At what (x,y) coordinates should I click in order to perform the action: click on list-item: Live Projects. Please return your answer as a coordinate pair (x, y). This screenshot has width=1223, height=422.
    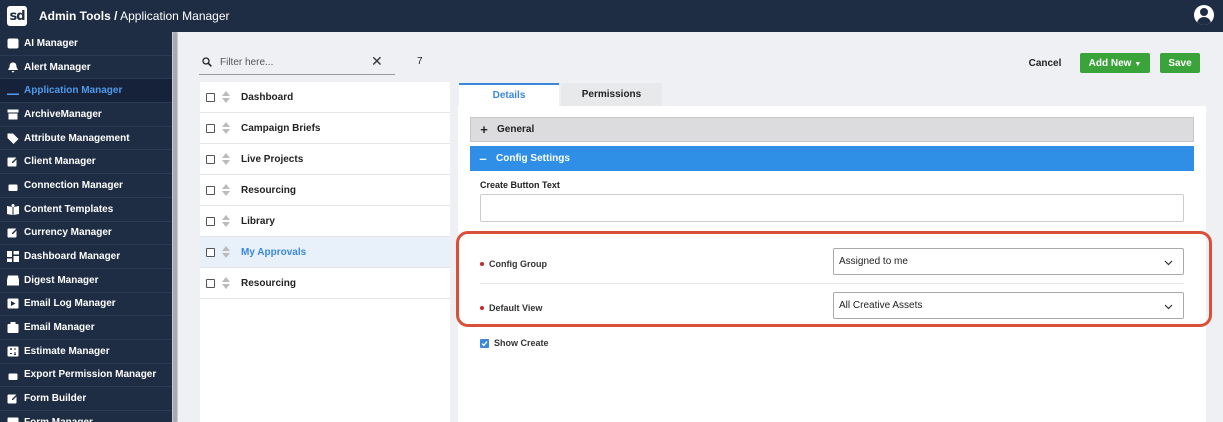
    Looking at the image, I should click on (325, 159).